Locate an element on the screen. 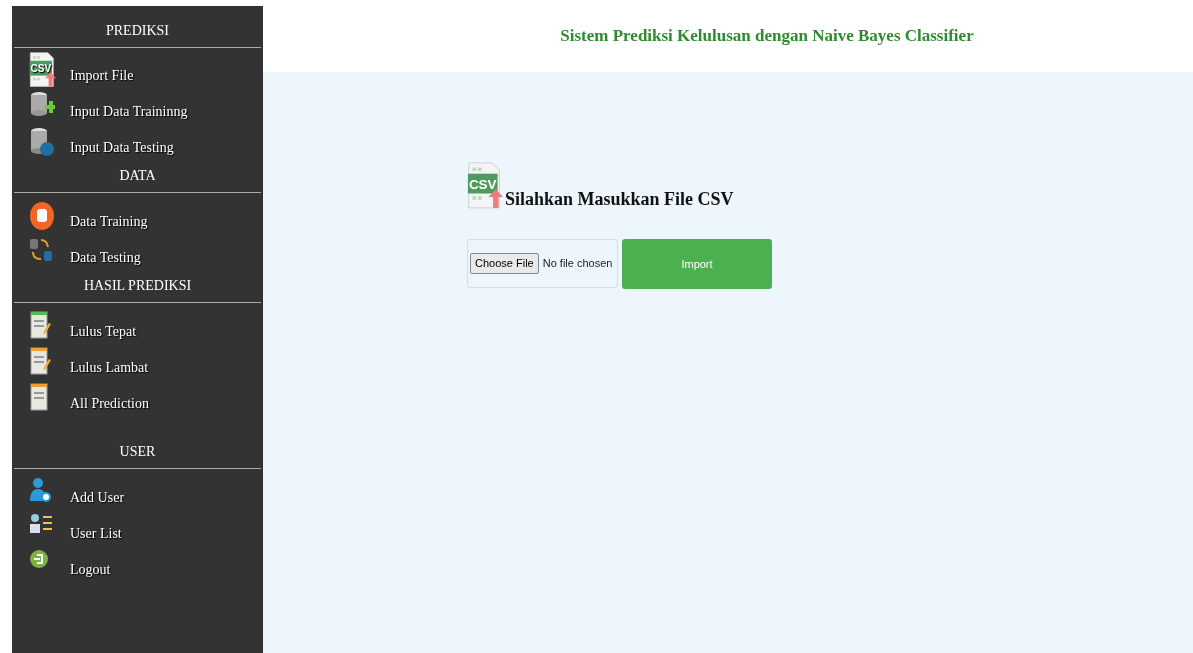  sidebar-item: Data Testing is located at coordinates (137, 253).